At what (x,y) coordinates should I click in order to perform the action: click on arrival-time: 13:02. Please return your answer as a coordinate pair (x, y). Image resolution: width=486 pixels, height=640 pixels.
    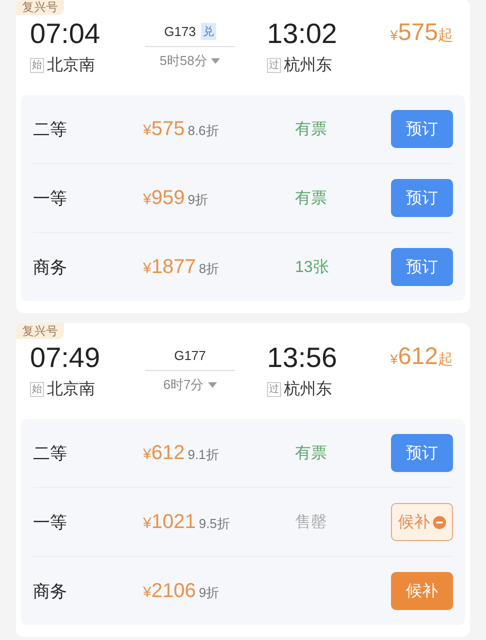
    Looking at the image, I should click on (302, 34).